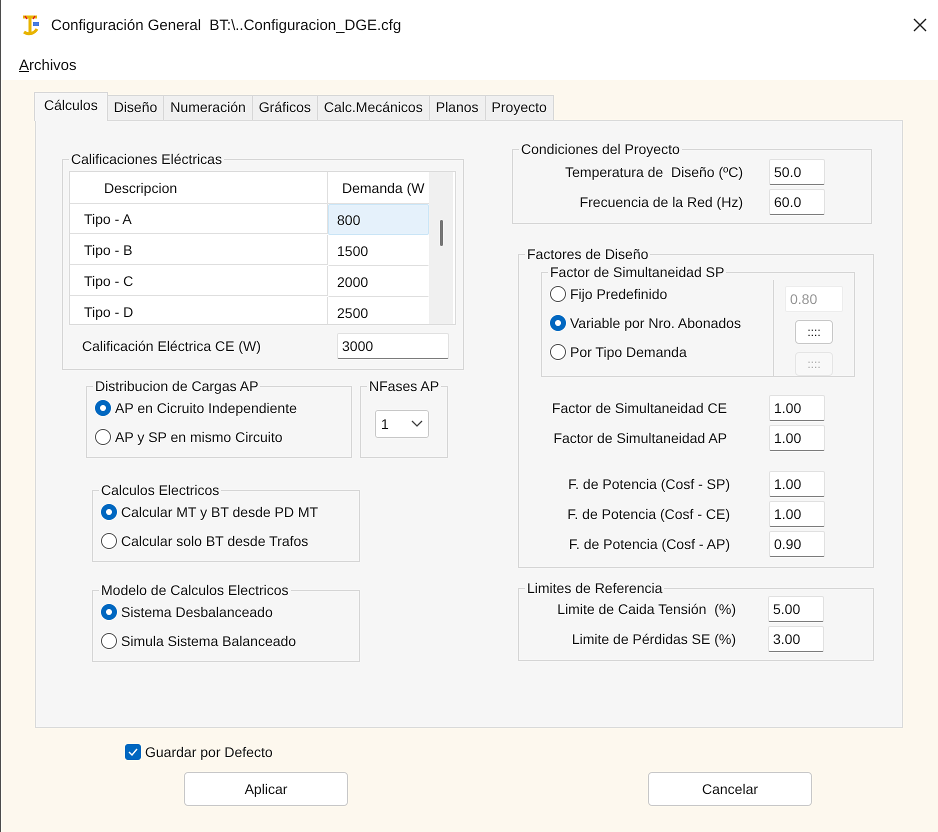 This screenshot has height=832, width=938. I want to click on table-cell: 2500, so click(378, 310).